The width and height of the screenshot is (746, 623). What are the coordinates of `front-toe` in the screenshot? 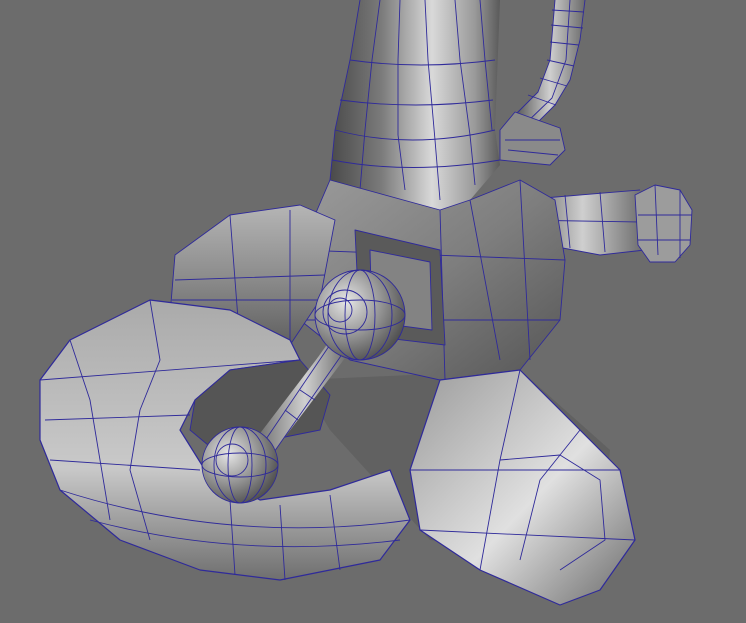 It's located at (522, 487).